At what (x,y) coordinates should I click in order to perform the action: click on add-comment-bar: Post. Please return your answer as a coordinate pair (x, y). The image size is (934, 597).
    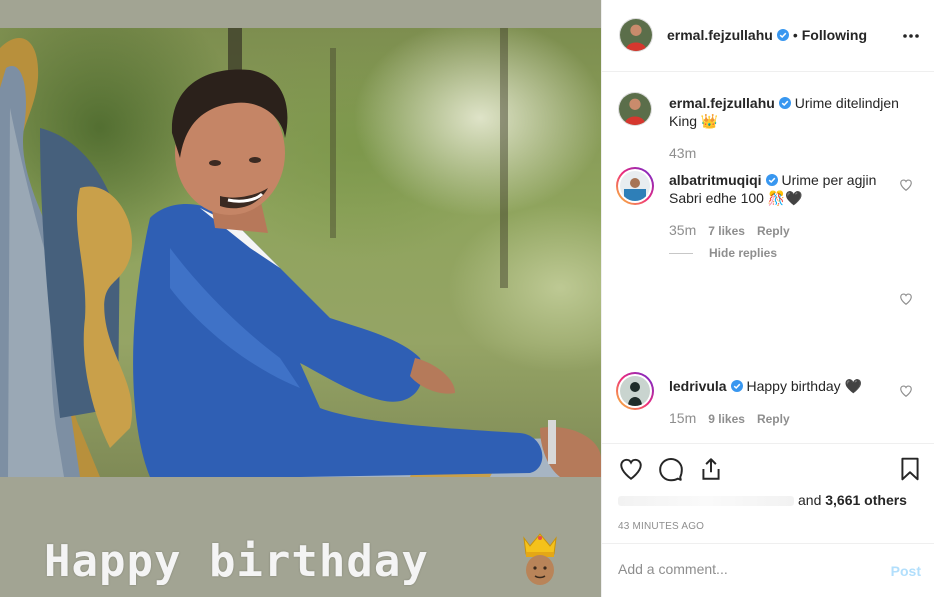
    Looking at the image, I should click on (768, 570).